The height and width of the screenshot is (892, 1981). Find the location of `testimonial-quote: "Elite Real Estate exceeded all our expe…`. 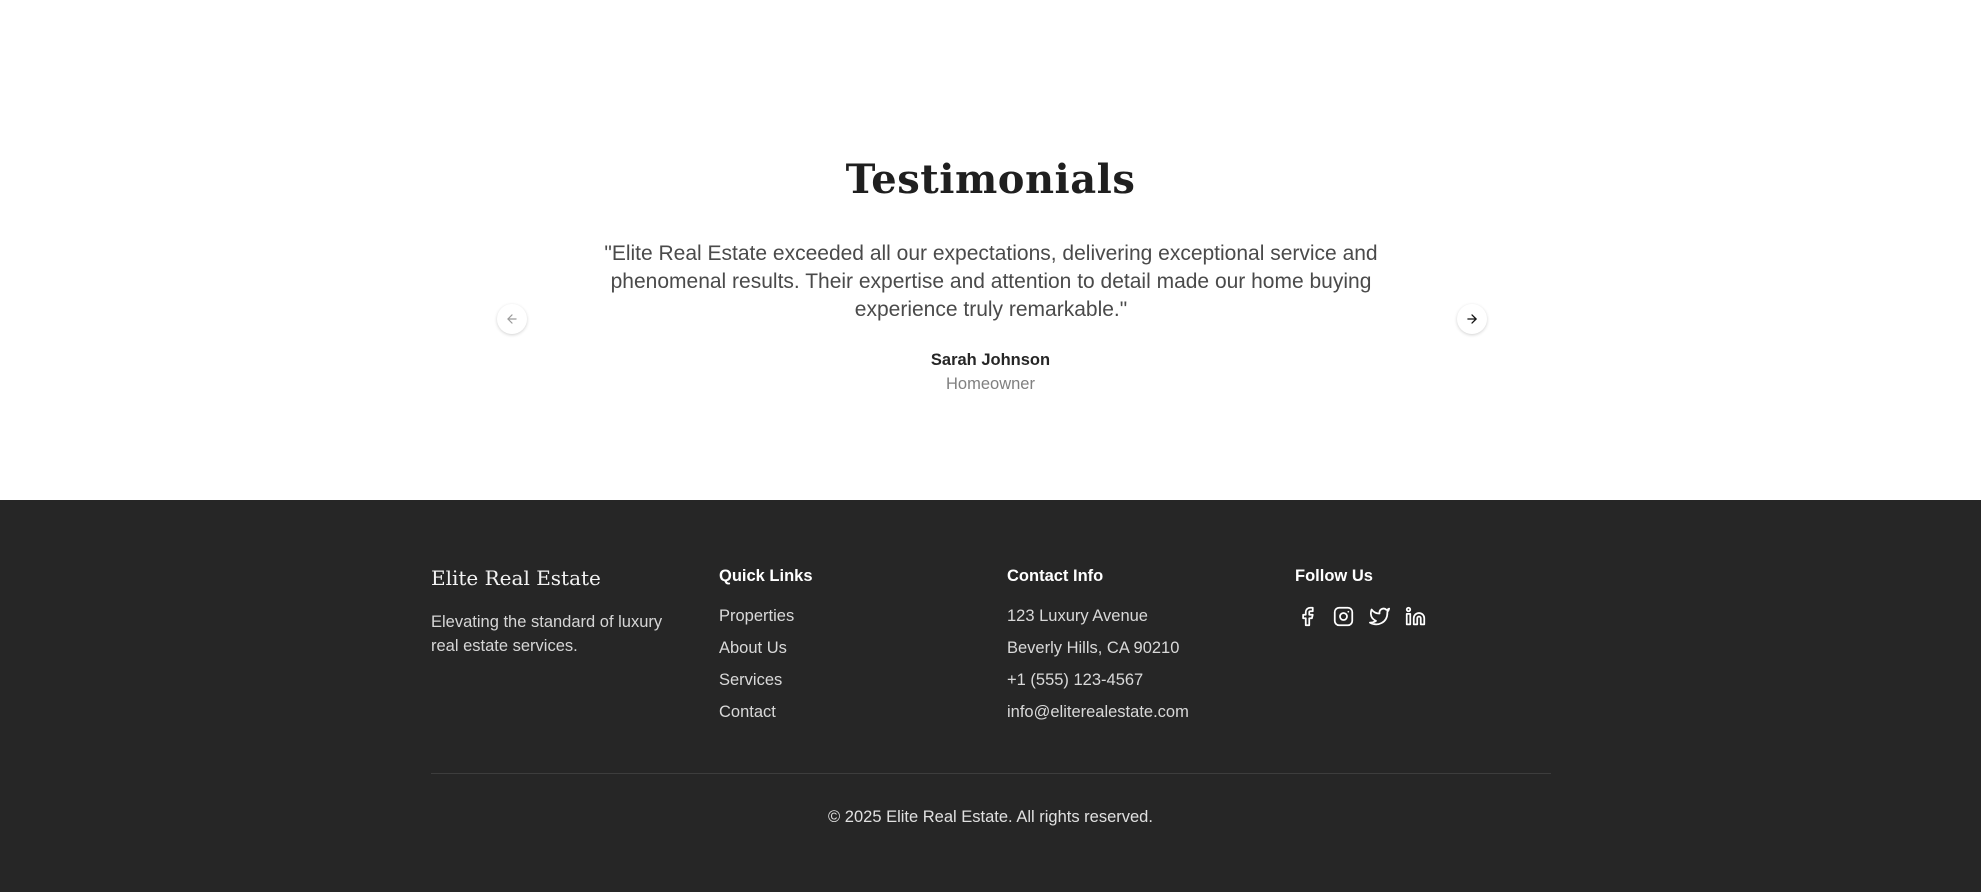

testimonial-quote: "Elite Real Estate exceeded all our expe… is located at coordinates (991, 281).